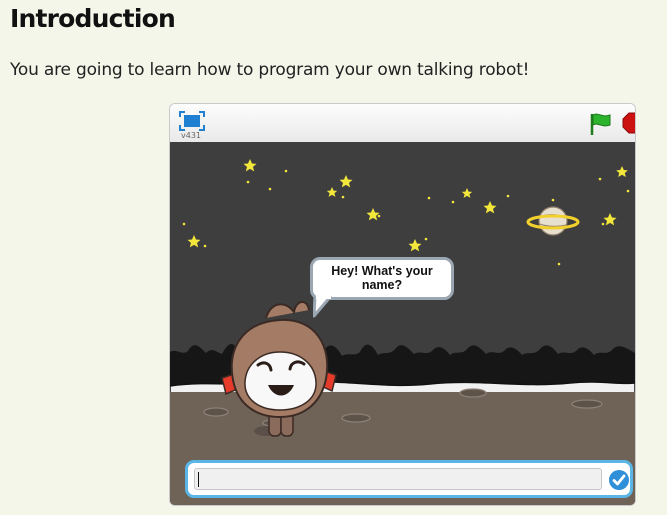 Image resolution: width=667 pixels, height=515 pixels. Describe the element at coordinates (398, 479) in the screenshot. I see `answer-input` at that location.